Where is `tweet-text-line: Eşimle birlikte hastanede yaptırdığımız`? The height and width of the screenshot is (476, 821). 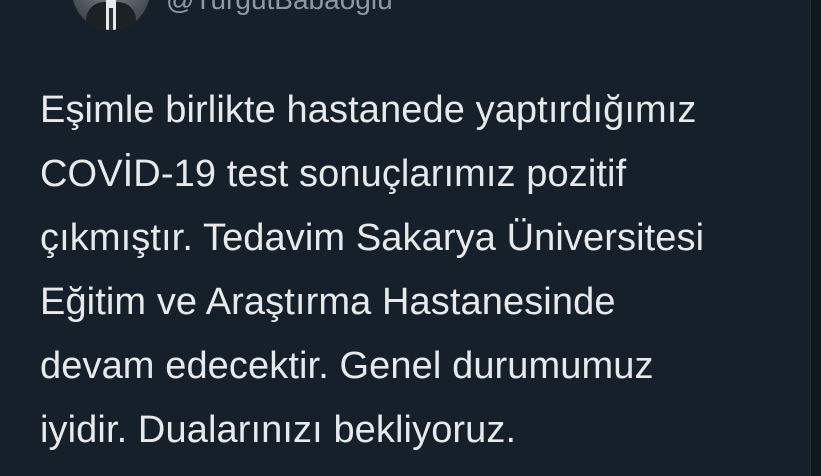 tweet-text-line: Eşimle birlikte hastanede yaptırdığımız is located at coordinates (368, 110).